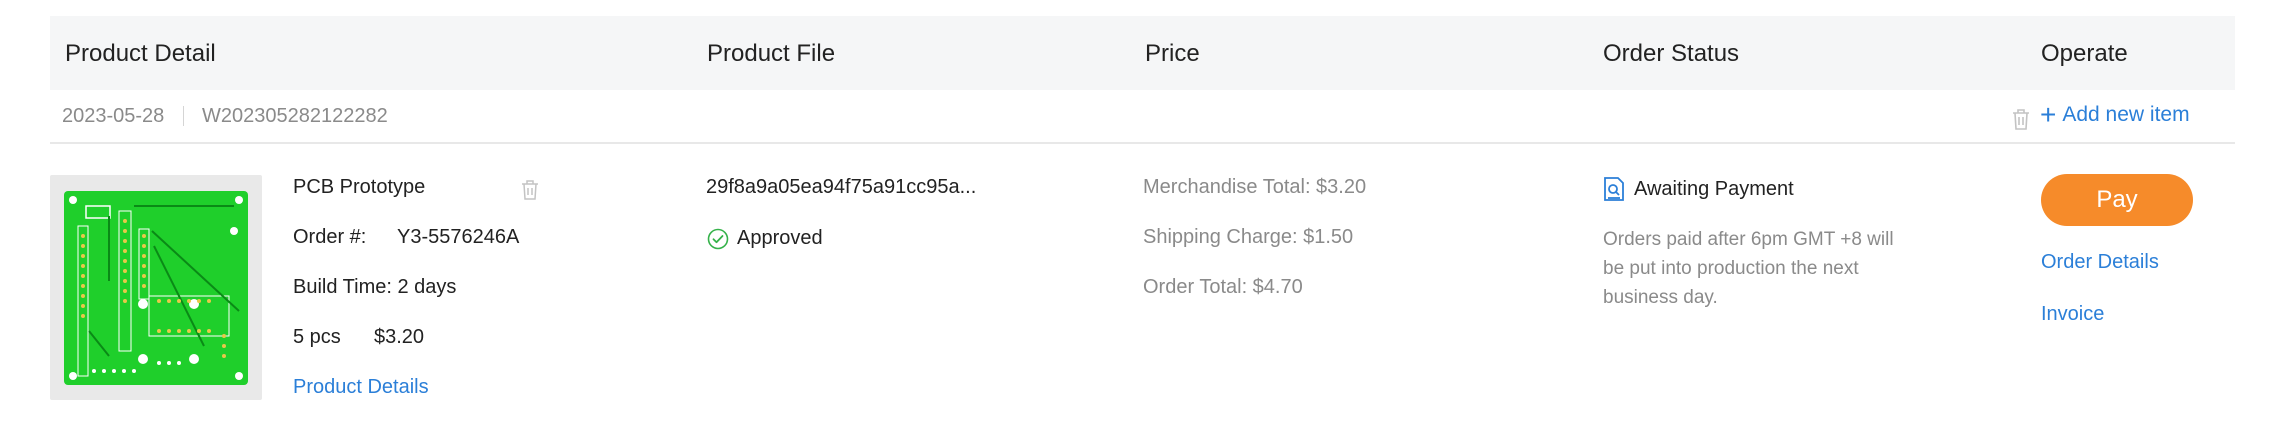  What do you see at coordinates (2100, 262) in the screenshot?
I see `order-details-link: Order Details` at bounding box center [2100, 262].